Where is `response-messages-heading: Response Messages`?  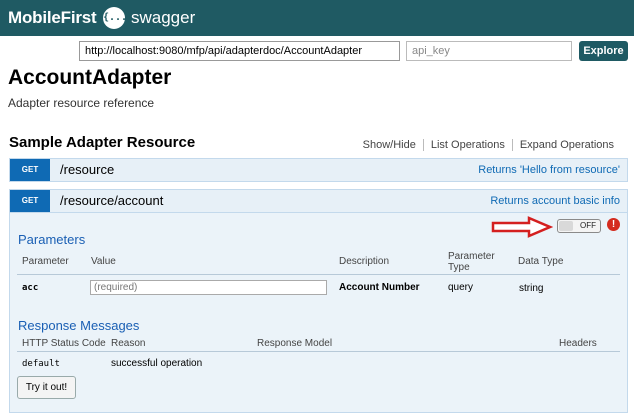
response-messages-heading: Response Messages is located at coordinates (79, 325).